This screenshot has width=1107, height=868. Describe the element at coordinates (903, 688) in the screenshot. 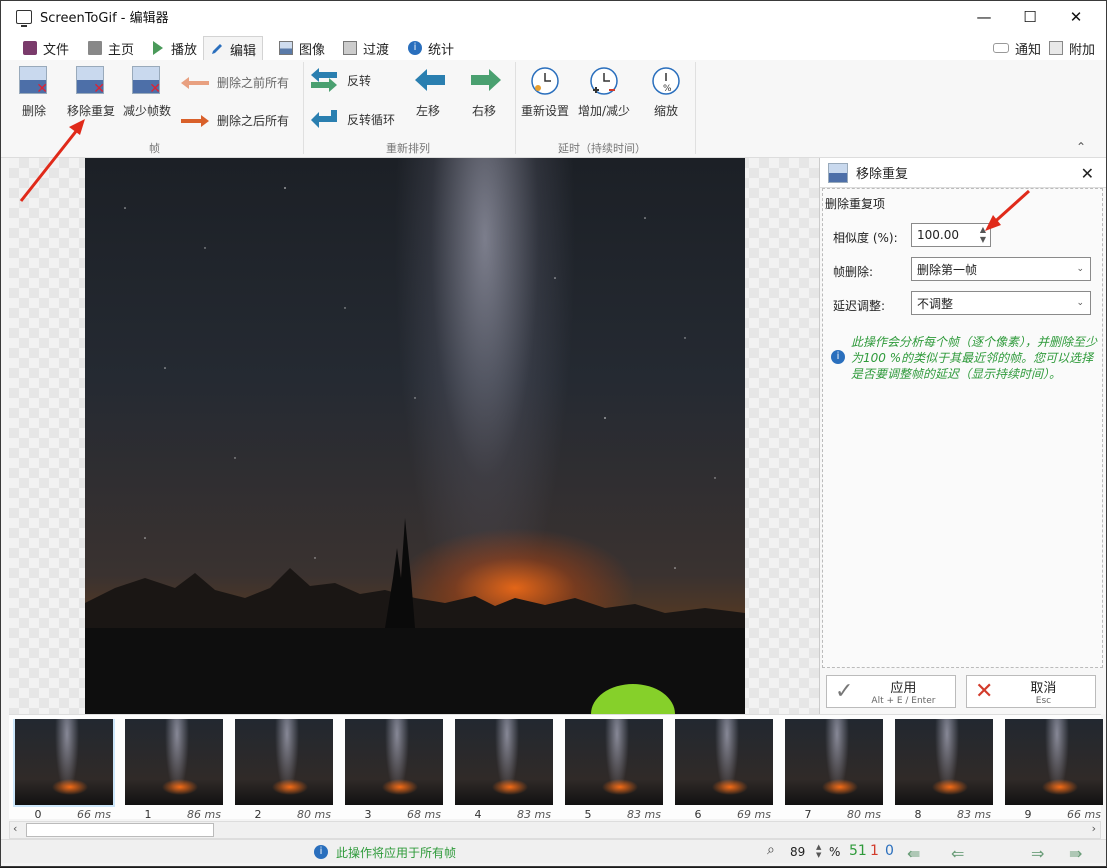

I see `apply-label: 应用` at that location.